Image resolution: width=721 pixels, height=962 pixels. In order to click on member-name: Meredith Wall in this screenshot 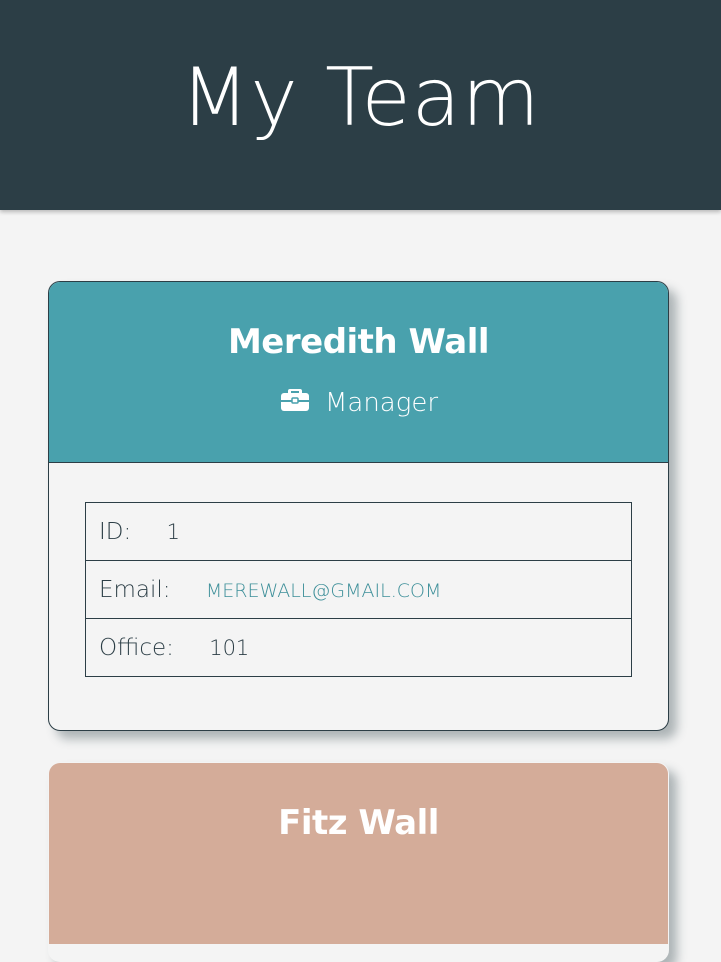, I will do `click(358, 342)`.